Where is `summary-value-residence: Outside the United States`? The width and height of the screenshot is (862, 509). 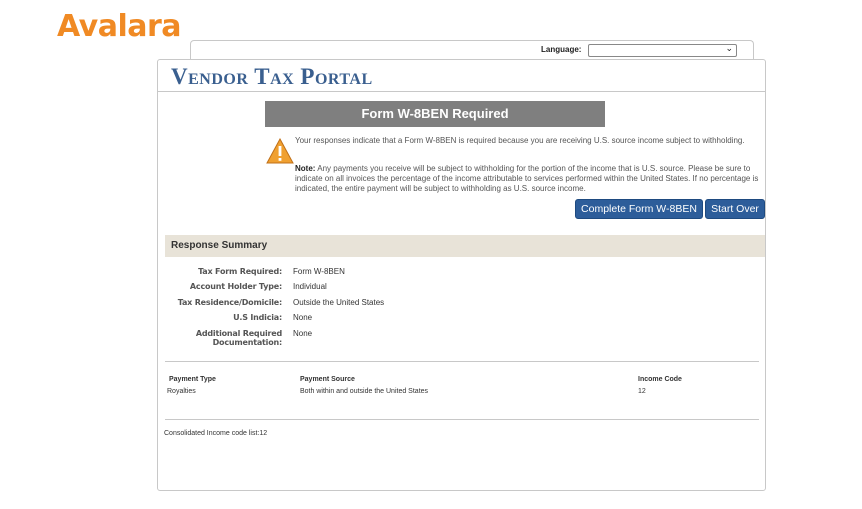 summary-value-residence: Outside the United States is located at coordinates (339, 302).